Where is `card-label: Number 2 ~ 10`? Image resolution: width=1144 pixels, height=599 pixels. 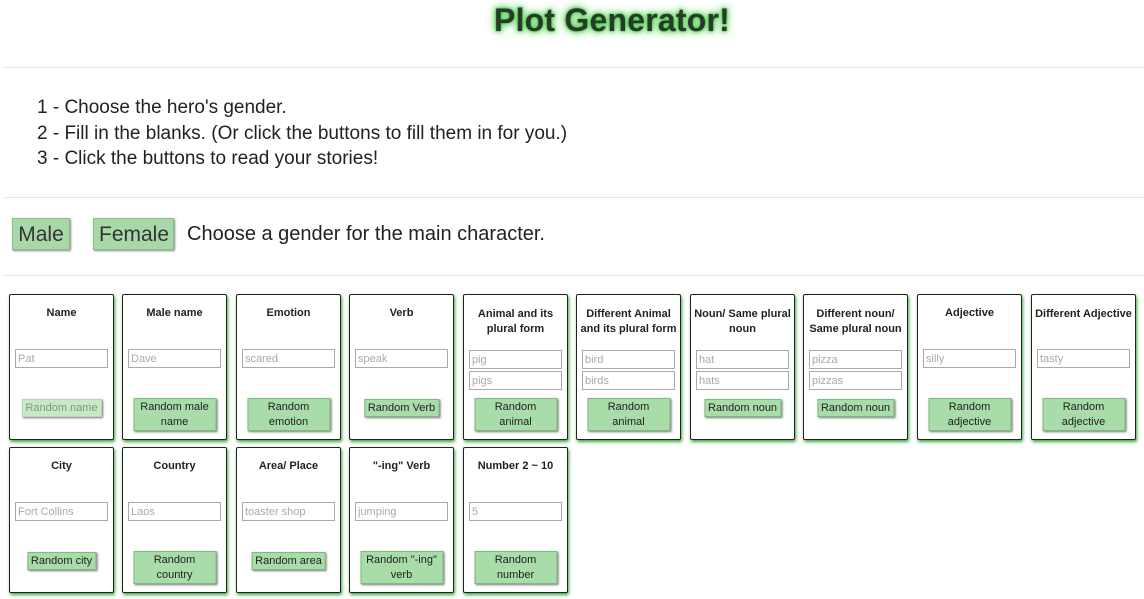
card-label: Number 2 ~ 10 is located at coordinates (515, 466).